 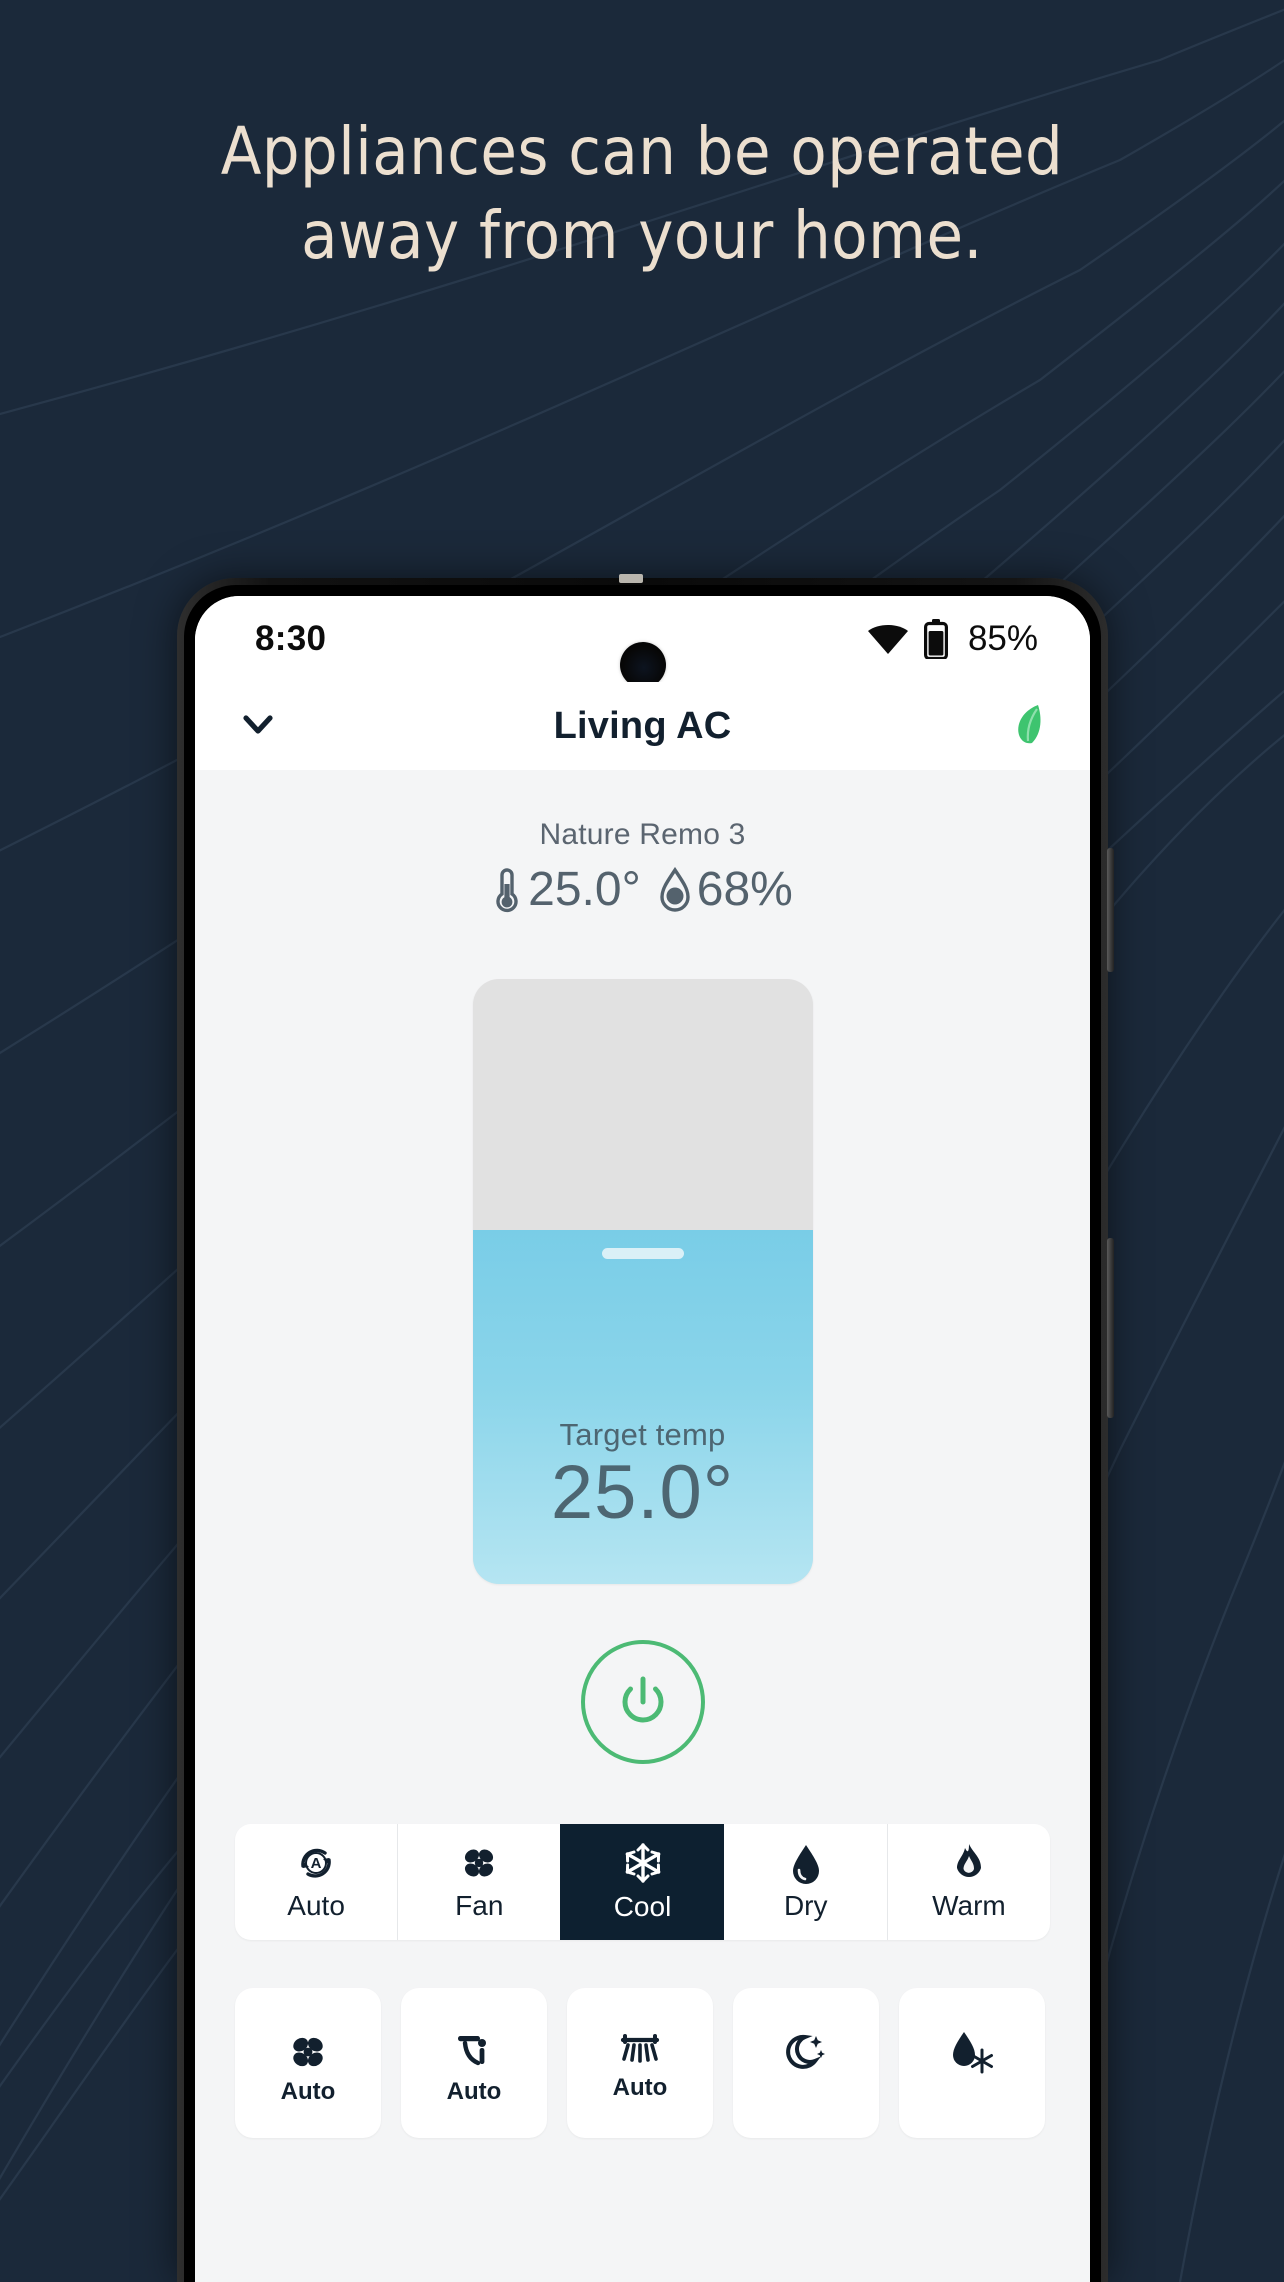 I want to click on droplet-icon, so click(x=806, y=1863).